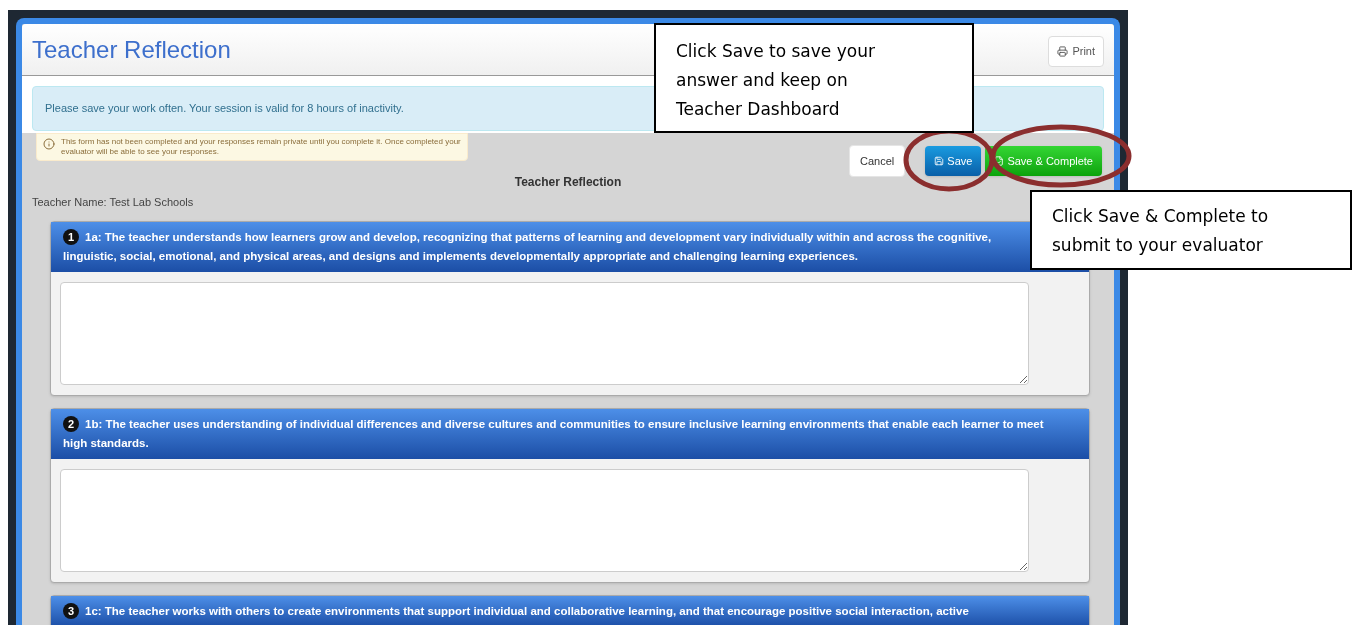 This screenshot has height=625, width=1357. What do you see at coordinates (71, 611) in the screenshot?
I see `question-number: 3` at bounding box center [71, 611].